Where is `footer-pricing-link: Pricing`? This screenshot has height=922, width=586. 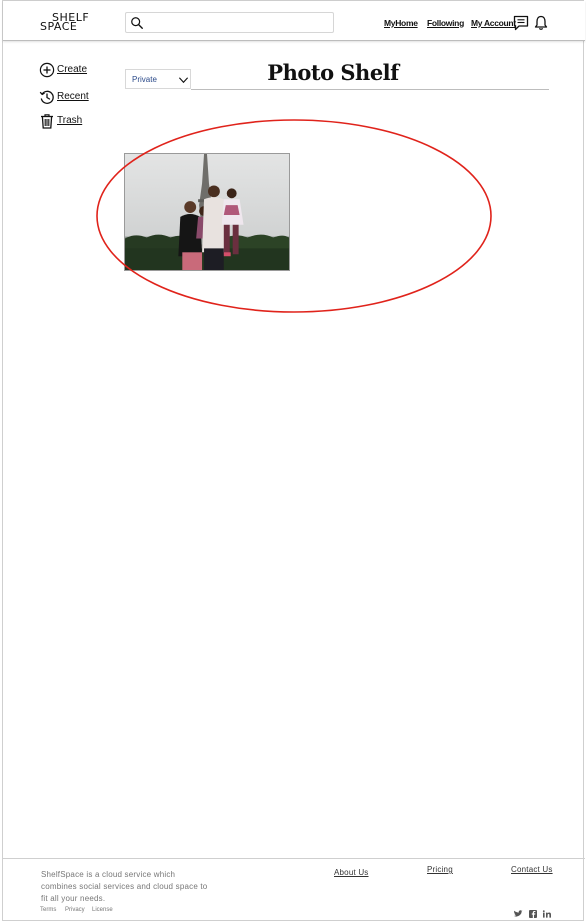
footer-pricing-link: Pricing is located at coordinates (440, 869).